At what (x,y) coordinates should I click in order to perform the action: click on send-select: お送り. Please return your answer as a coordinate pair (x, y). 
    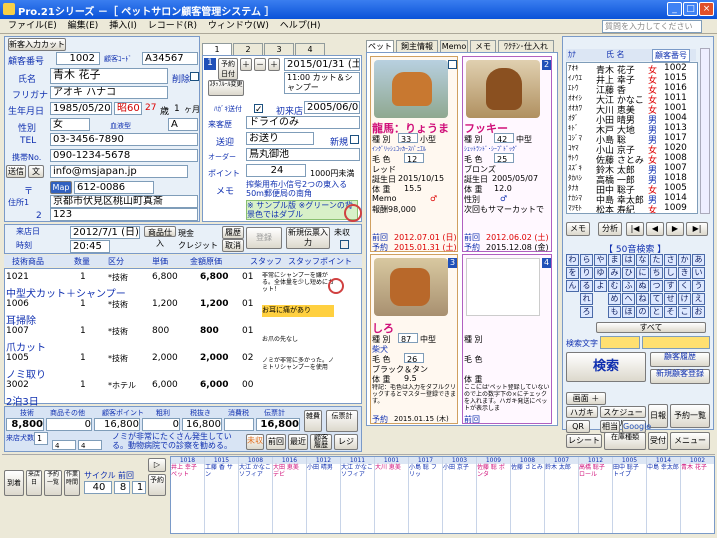
    Looking at the image, I should click on (280, 138).